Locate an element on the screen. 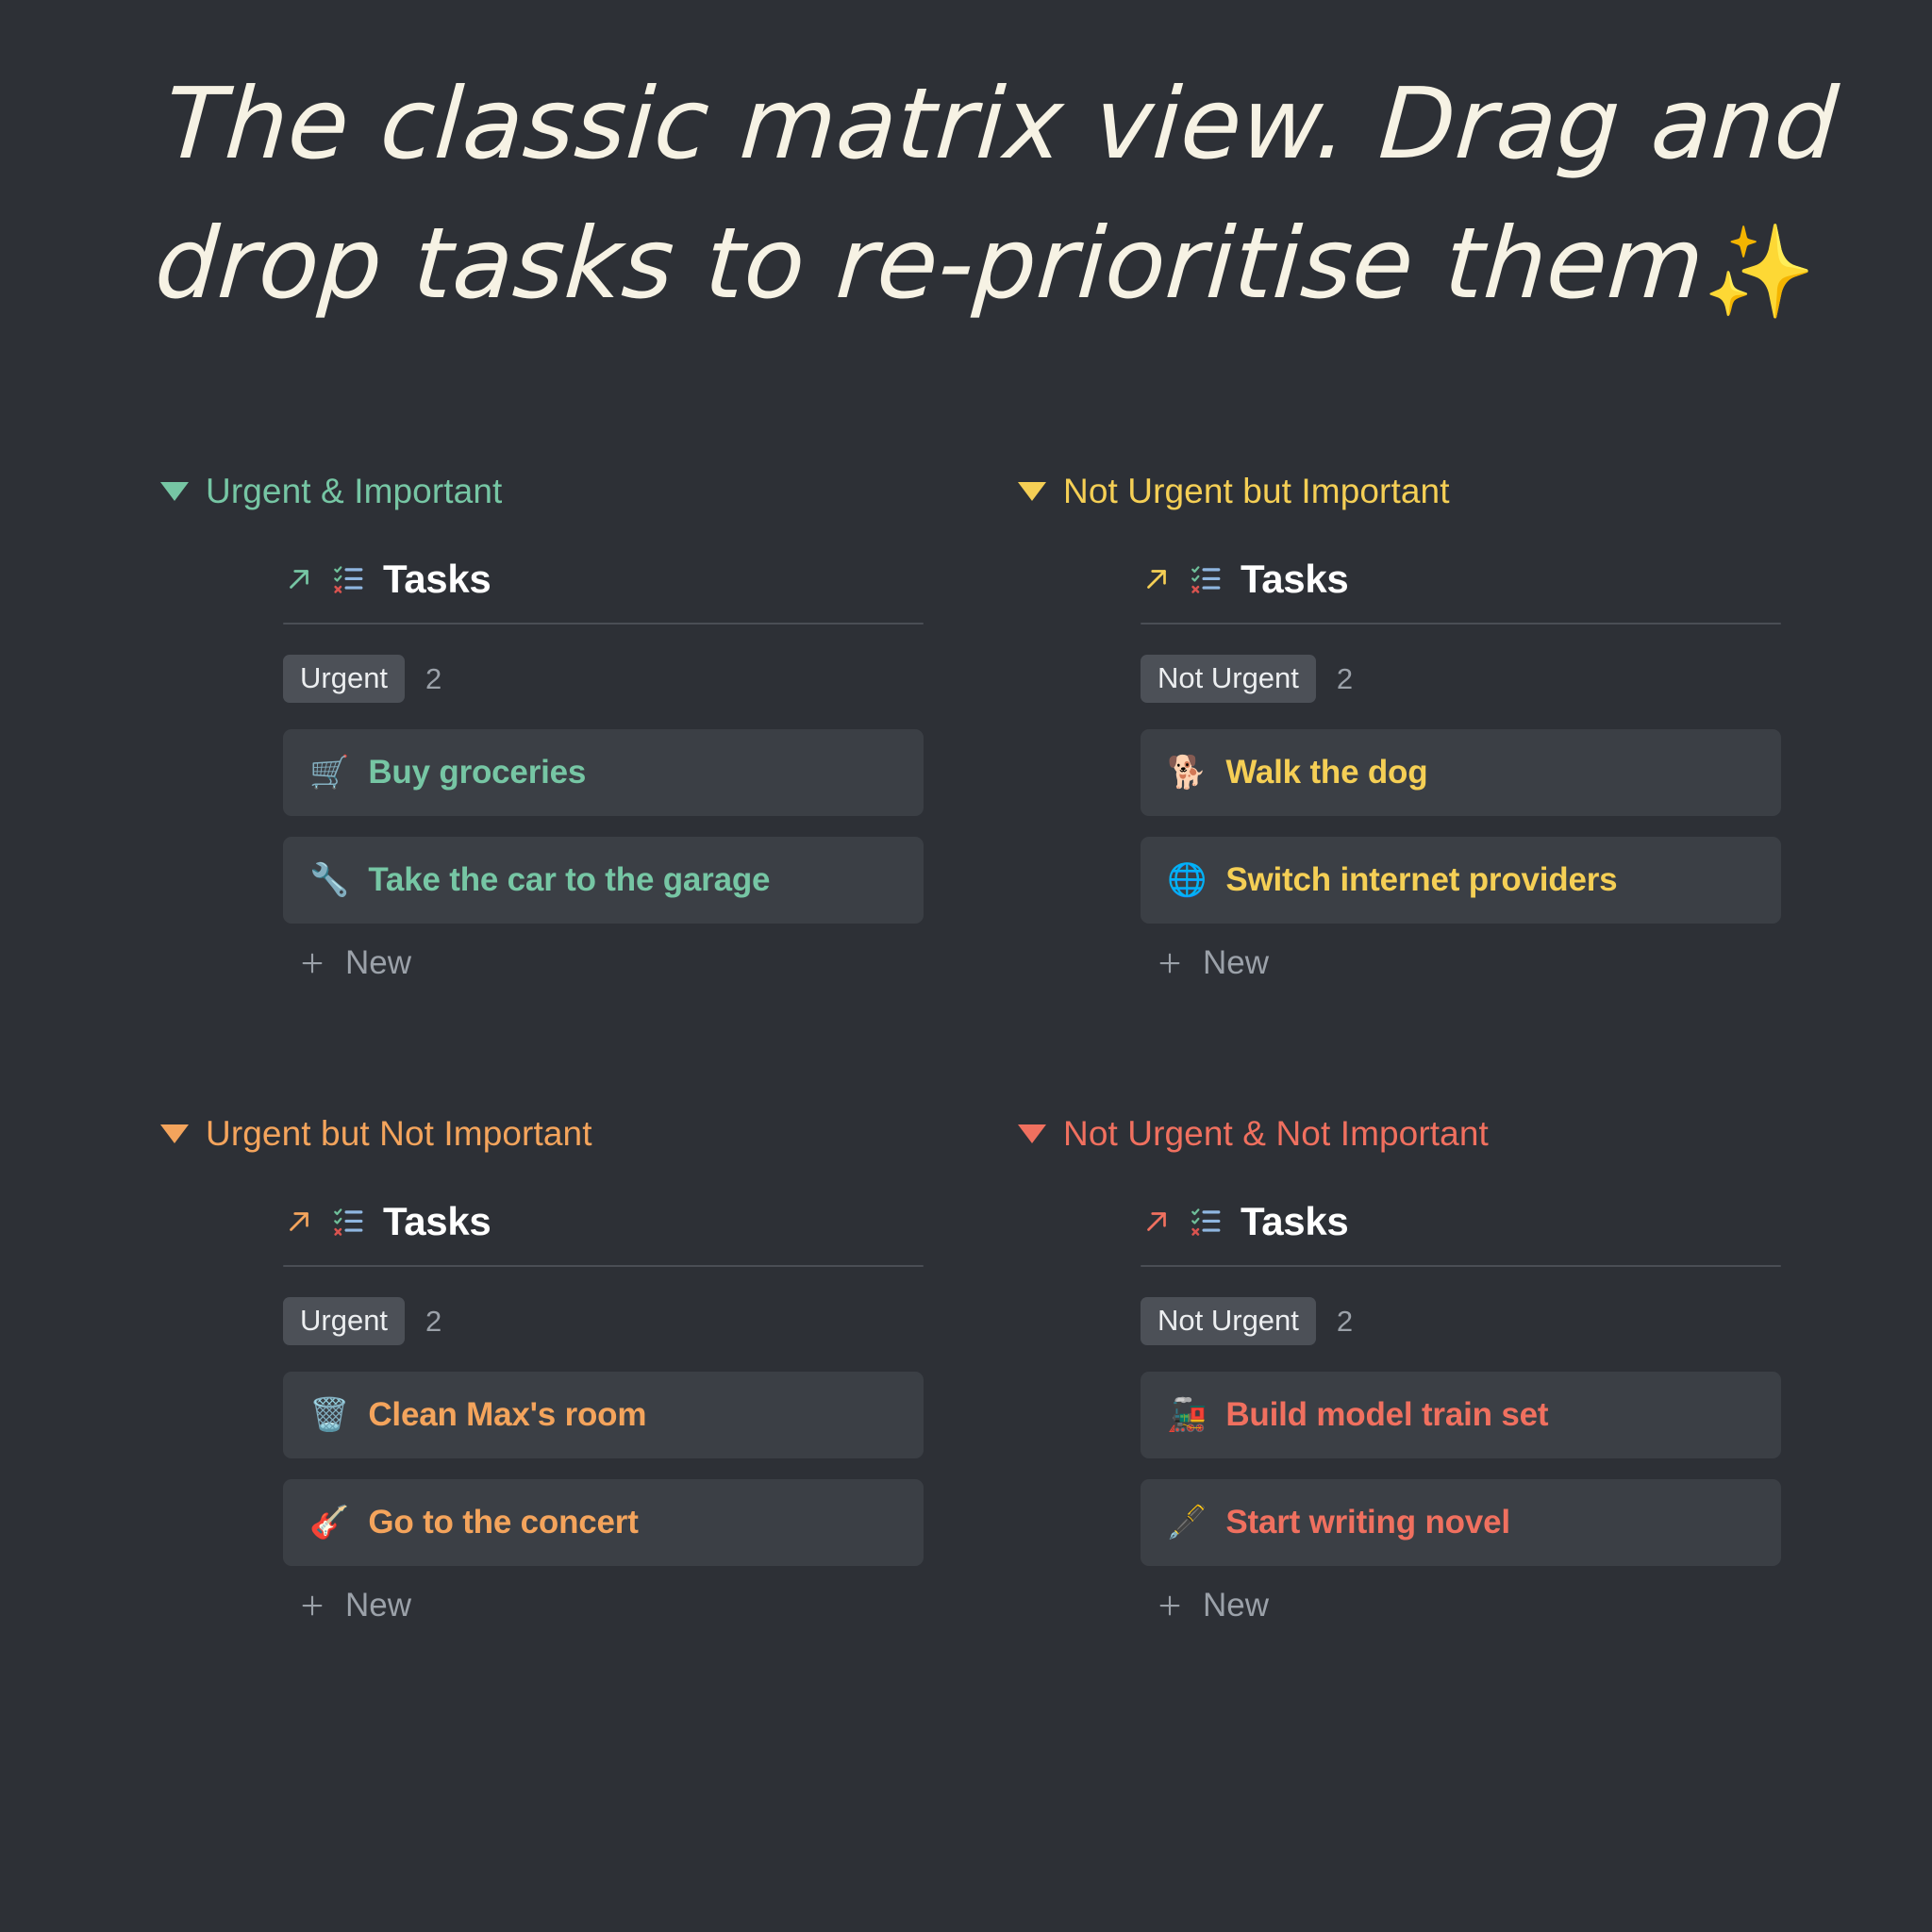  task-title: Switch internet providers is located at coordinates (1422, 880).